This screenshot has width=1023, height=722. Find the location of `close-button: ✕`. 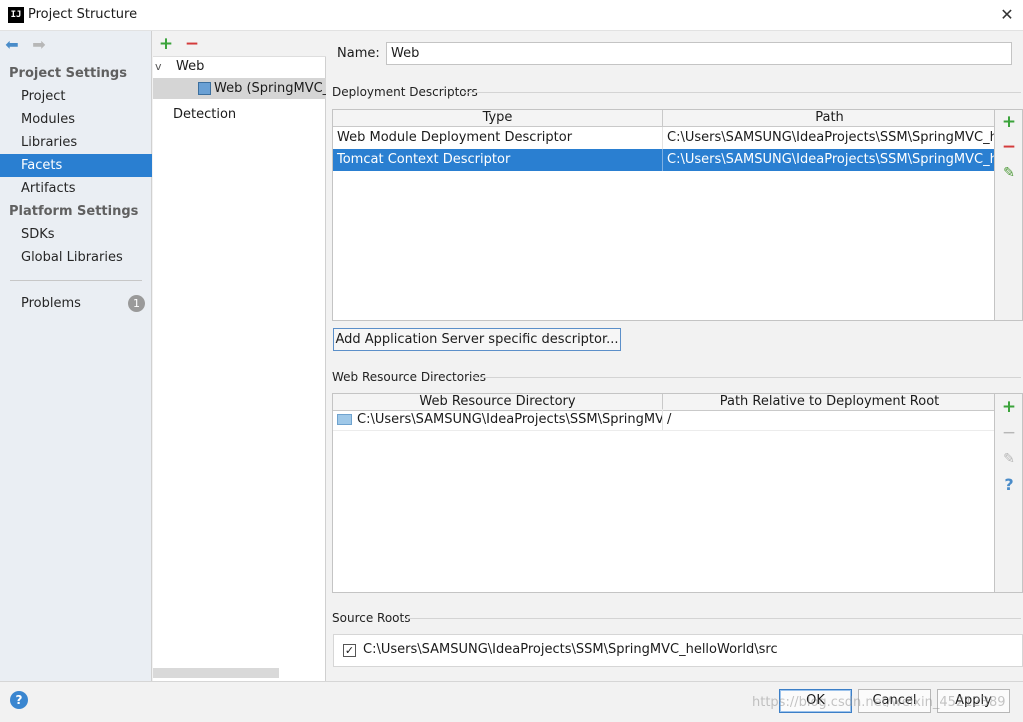

close-button: ✕ is located at coordinates (1007, 15).